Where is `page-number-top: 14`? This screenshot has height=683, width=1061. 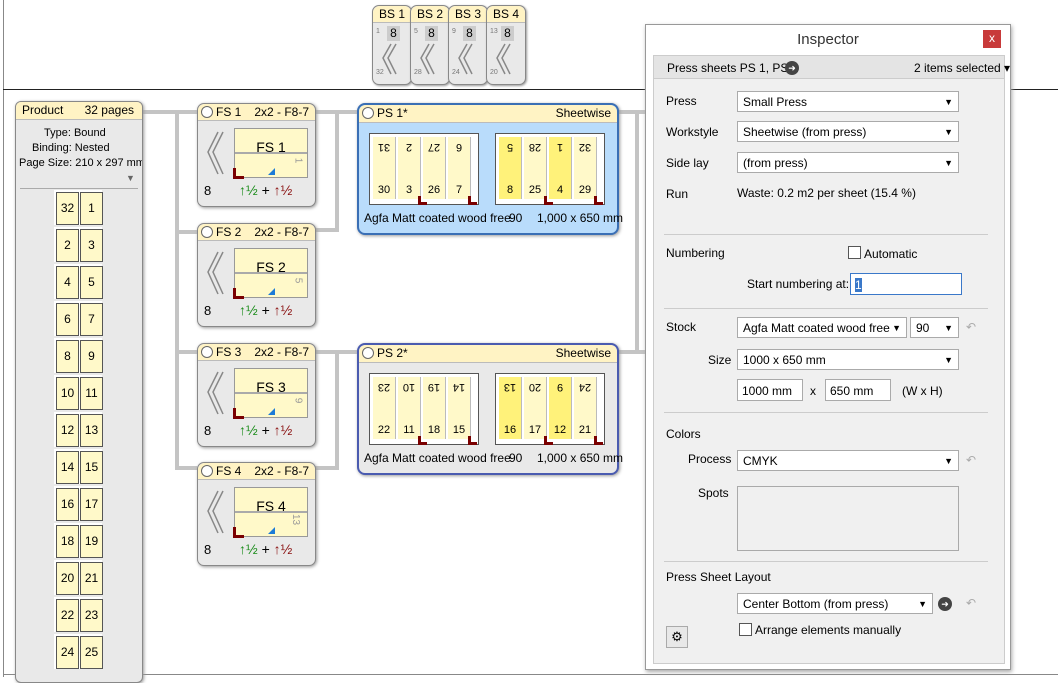
page-number-top: 14 is located at coordinates (459, 387).